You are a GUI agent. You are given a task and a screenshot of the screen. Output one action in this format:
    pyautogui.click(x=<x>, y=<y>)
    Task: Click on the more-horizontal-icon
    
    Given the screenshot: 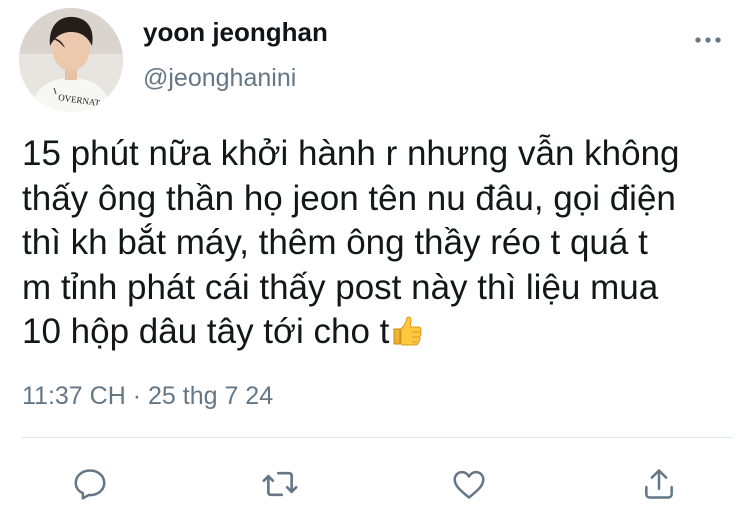 What is the action you would take?
    pyautogui.click(x=708, y=40)
    